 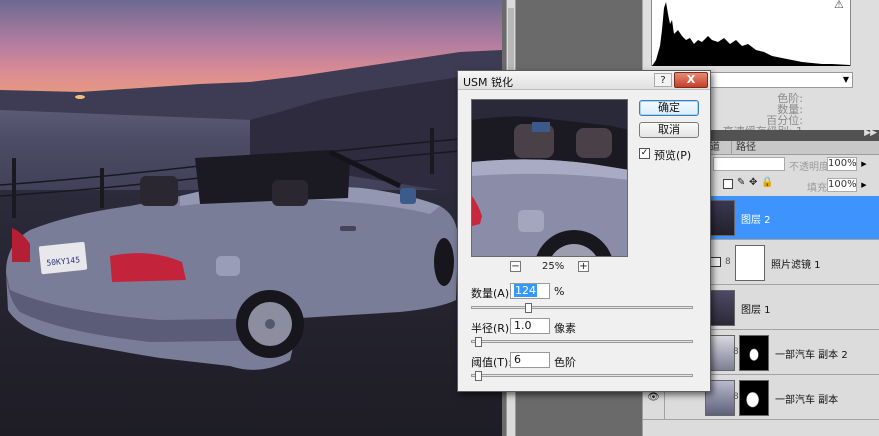 What do you see at coordinates (756, 310) in the screenshot?
I see `layer-name: 图层 1` at bounding box center [756, 310].